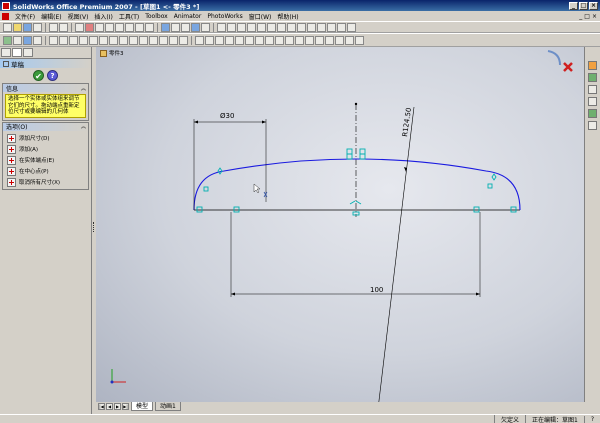  Describe the element at coordinates (17, 27) in the screenshot. I see `open-icon` at that location.